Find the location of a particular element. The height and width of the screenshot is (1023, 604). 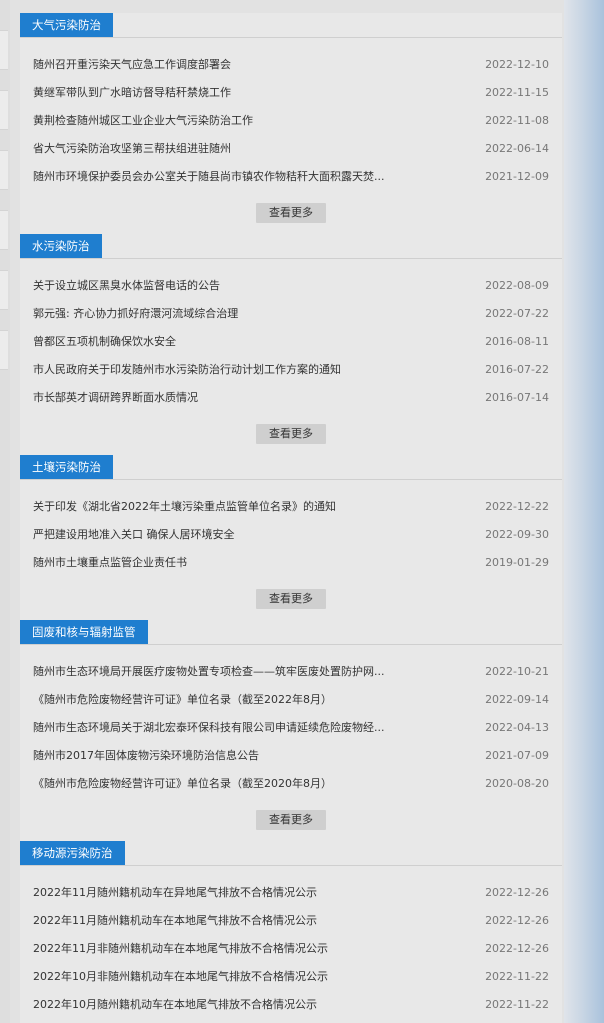

news-title-link: 严把建设用地准入关口 确保人居环境安全 is located at coordinates (223, 535).